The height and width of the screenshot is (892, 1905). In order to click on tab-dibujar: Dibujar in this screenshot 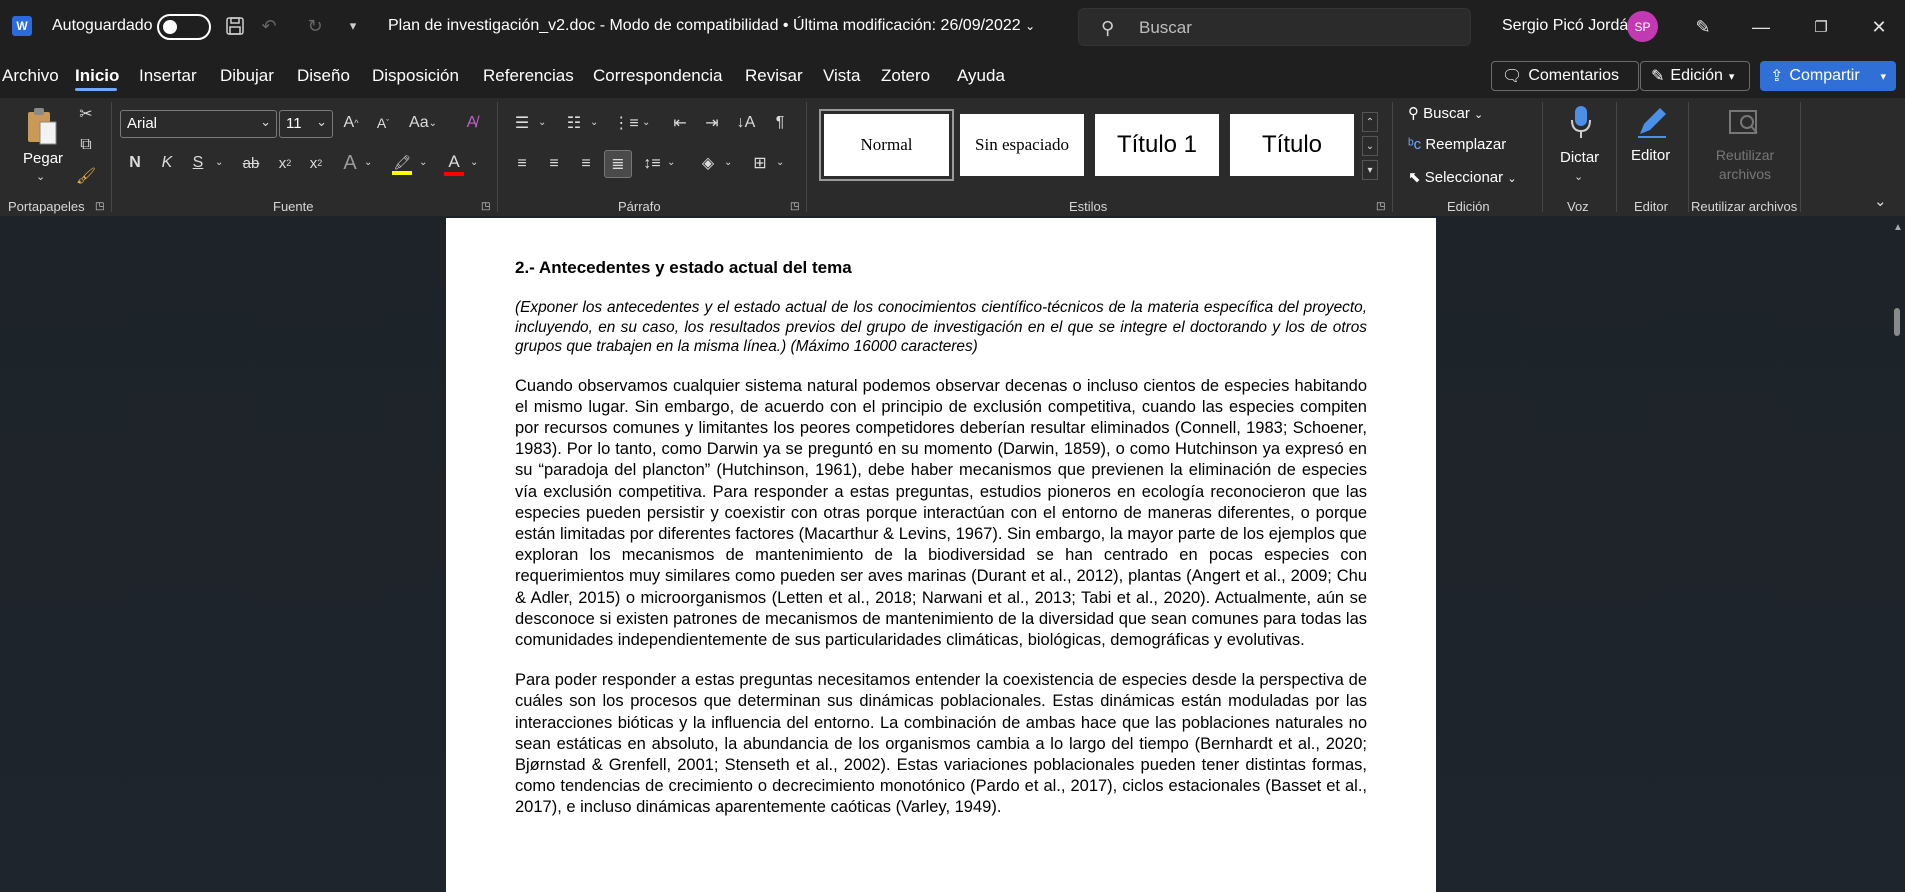, I will do `click(247, 76)`.